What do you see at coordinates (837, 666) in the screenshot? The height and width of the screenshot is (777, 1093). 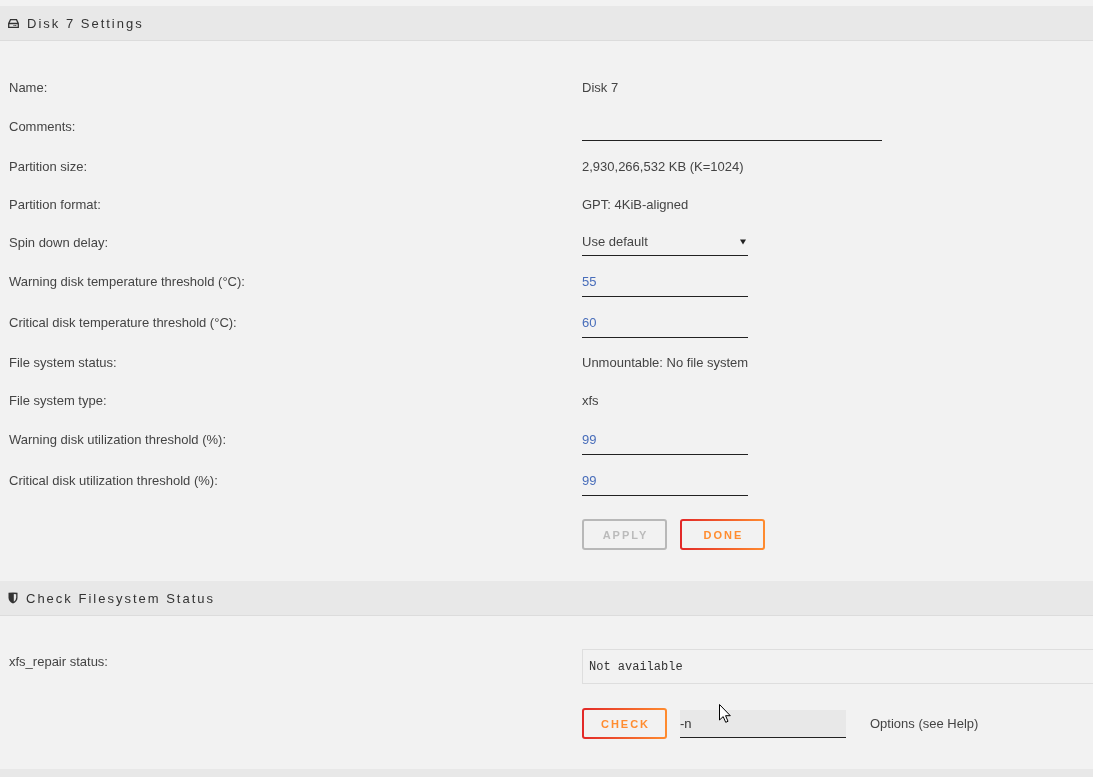 I see `status-output: Not available` at bounding box center [837, 666].